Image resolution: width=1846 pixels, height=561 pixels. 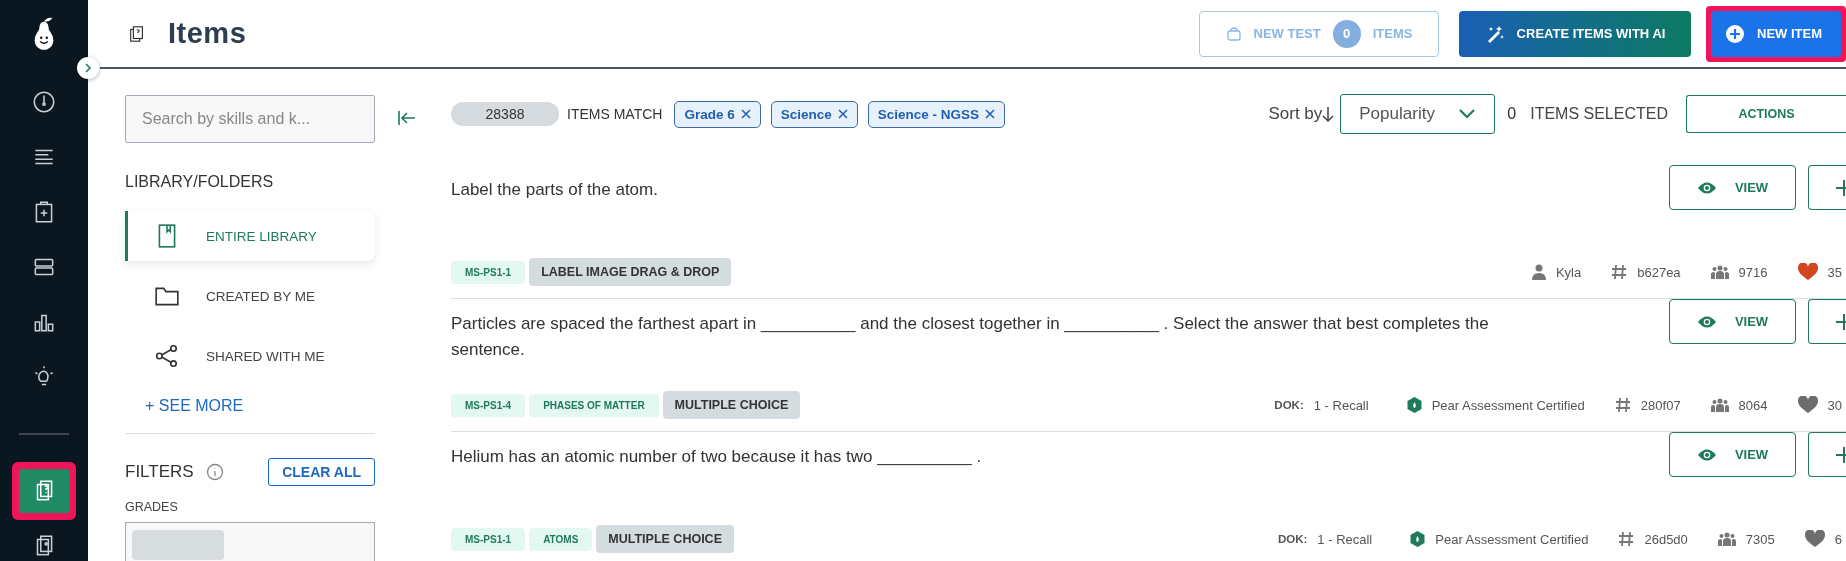 I want to click on chevron-down-icon, so click(x=1467, y=114).